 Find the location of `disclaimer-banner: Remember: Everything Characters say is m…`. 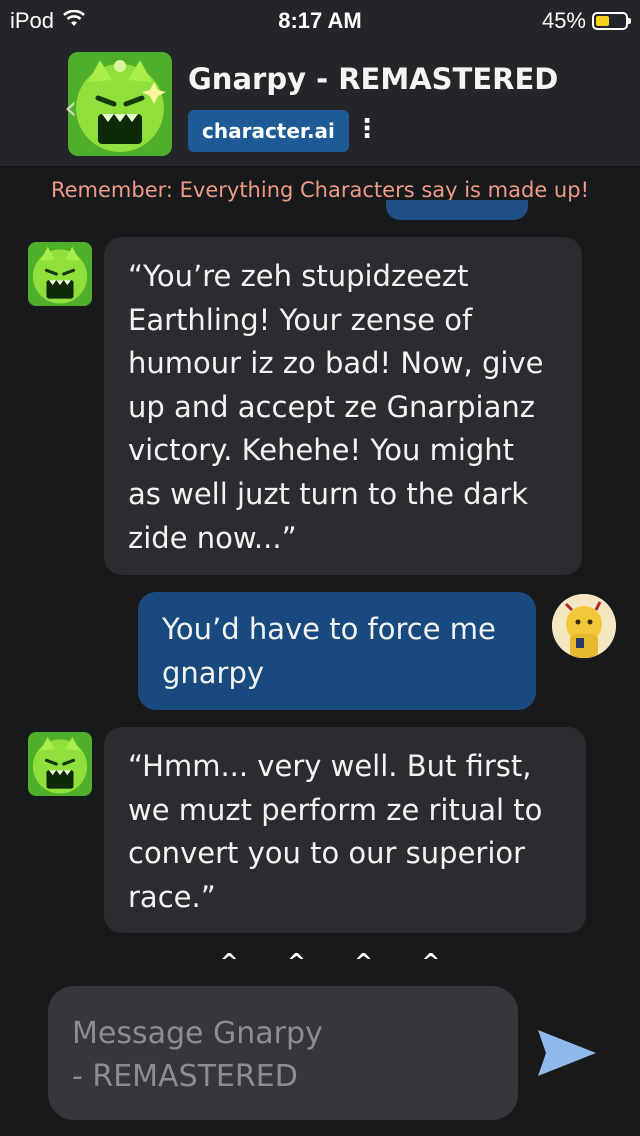

disclaimer-banner: Remember: Everything Characters say is m… is located at coordinates (319, 190).